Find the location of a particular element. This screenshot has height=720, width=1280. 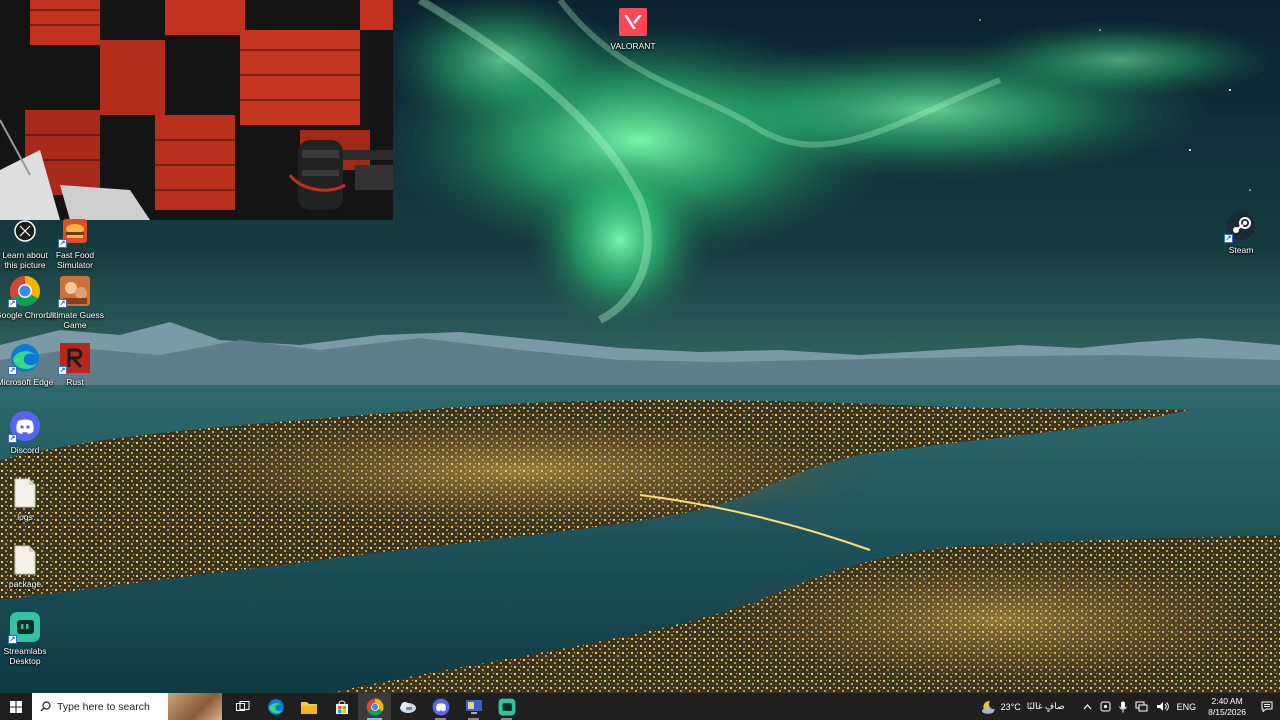

tray-app-icon is located at coordinates (1105, 706).